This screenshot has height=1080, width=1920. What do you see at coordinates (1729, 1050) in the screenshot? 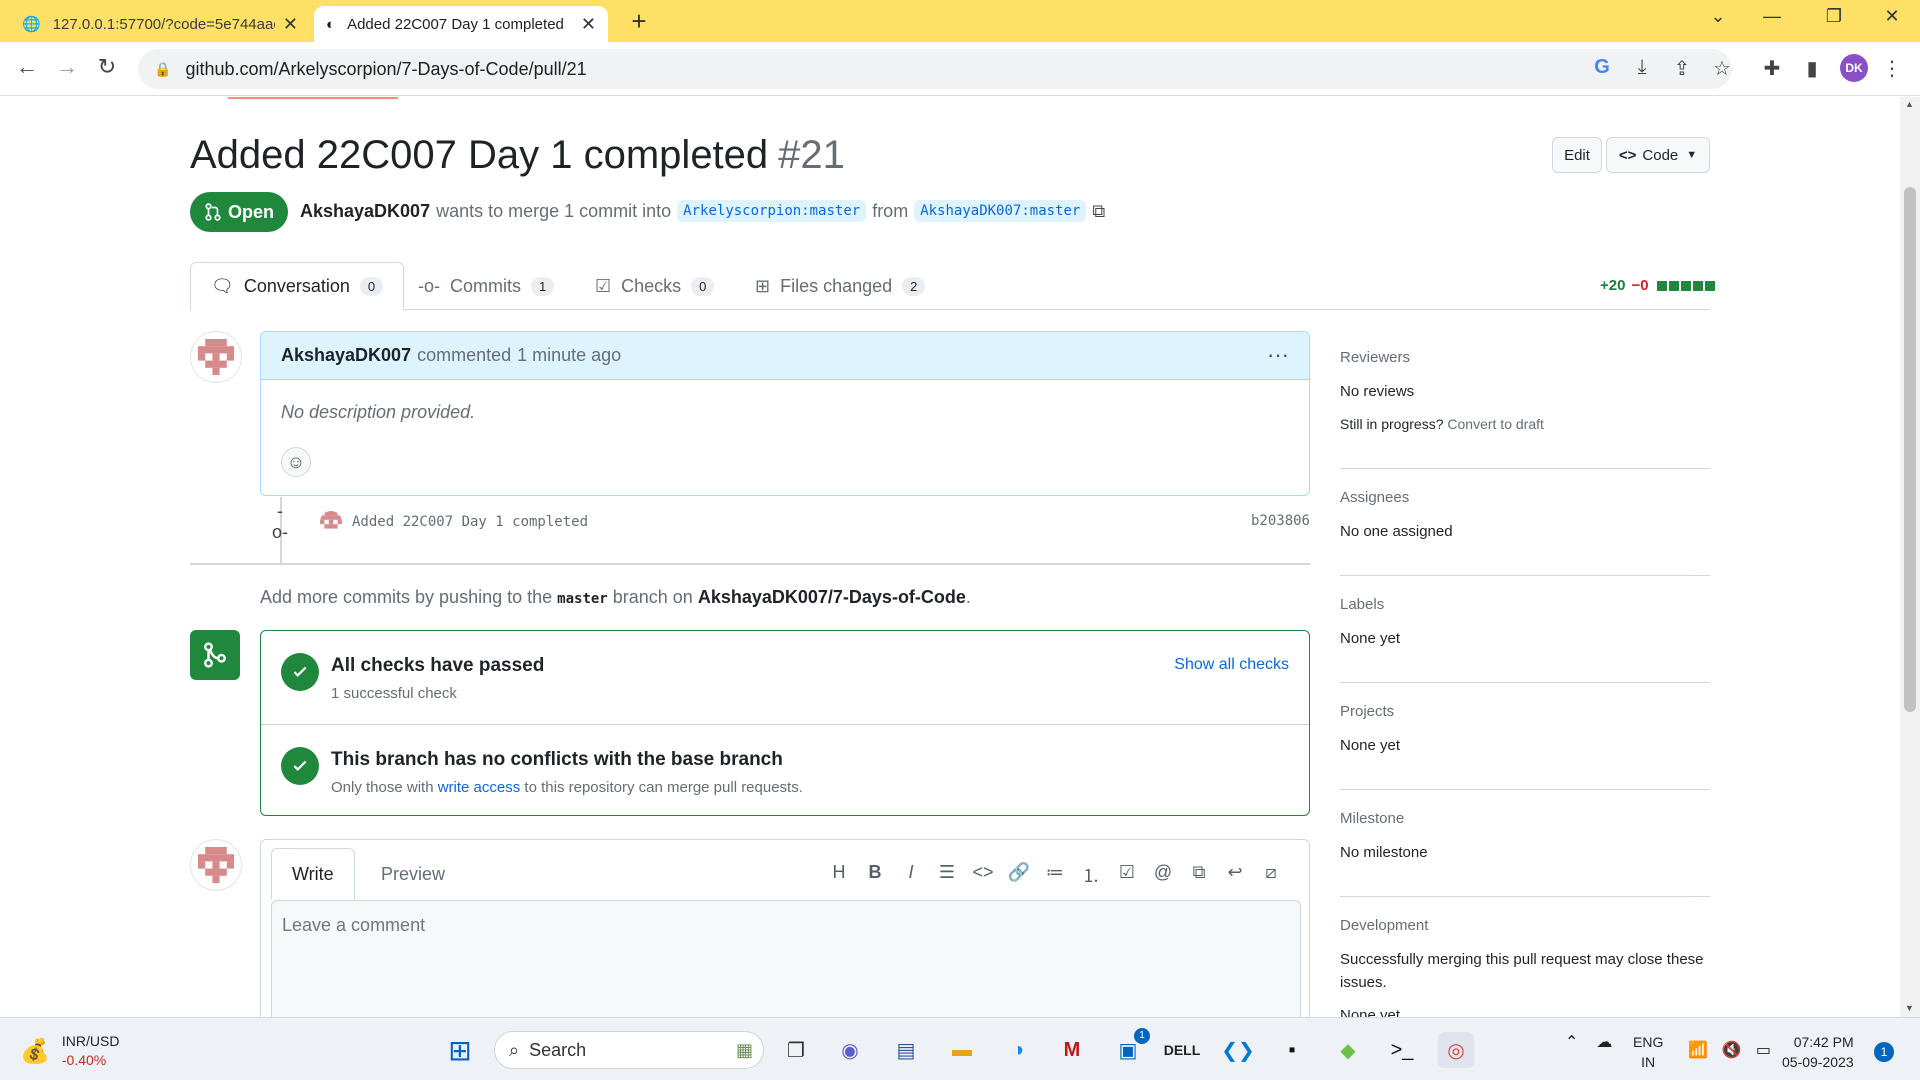
I see `quick-settings: 📶 🔇 ▭` at bounding box center [1729, 1050].